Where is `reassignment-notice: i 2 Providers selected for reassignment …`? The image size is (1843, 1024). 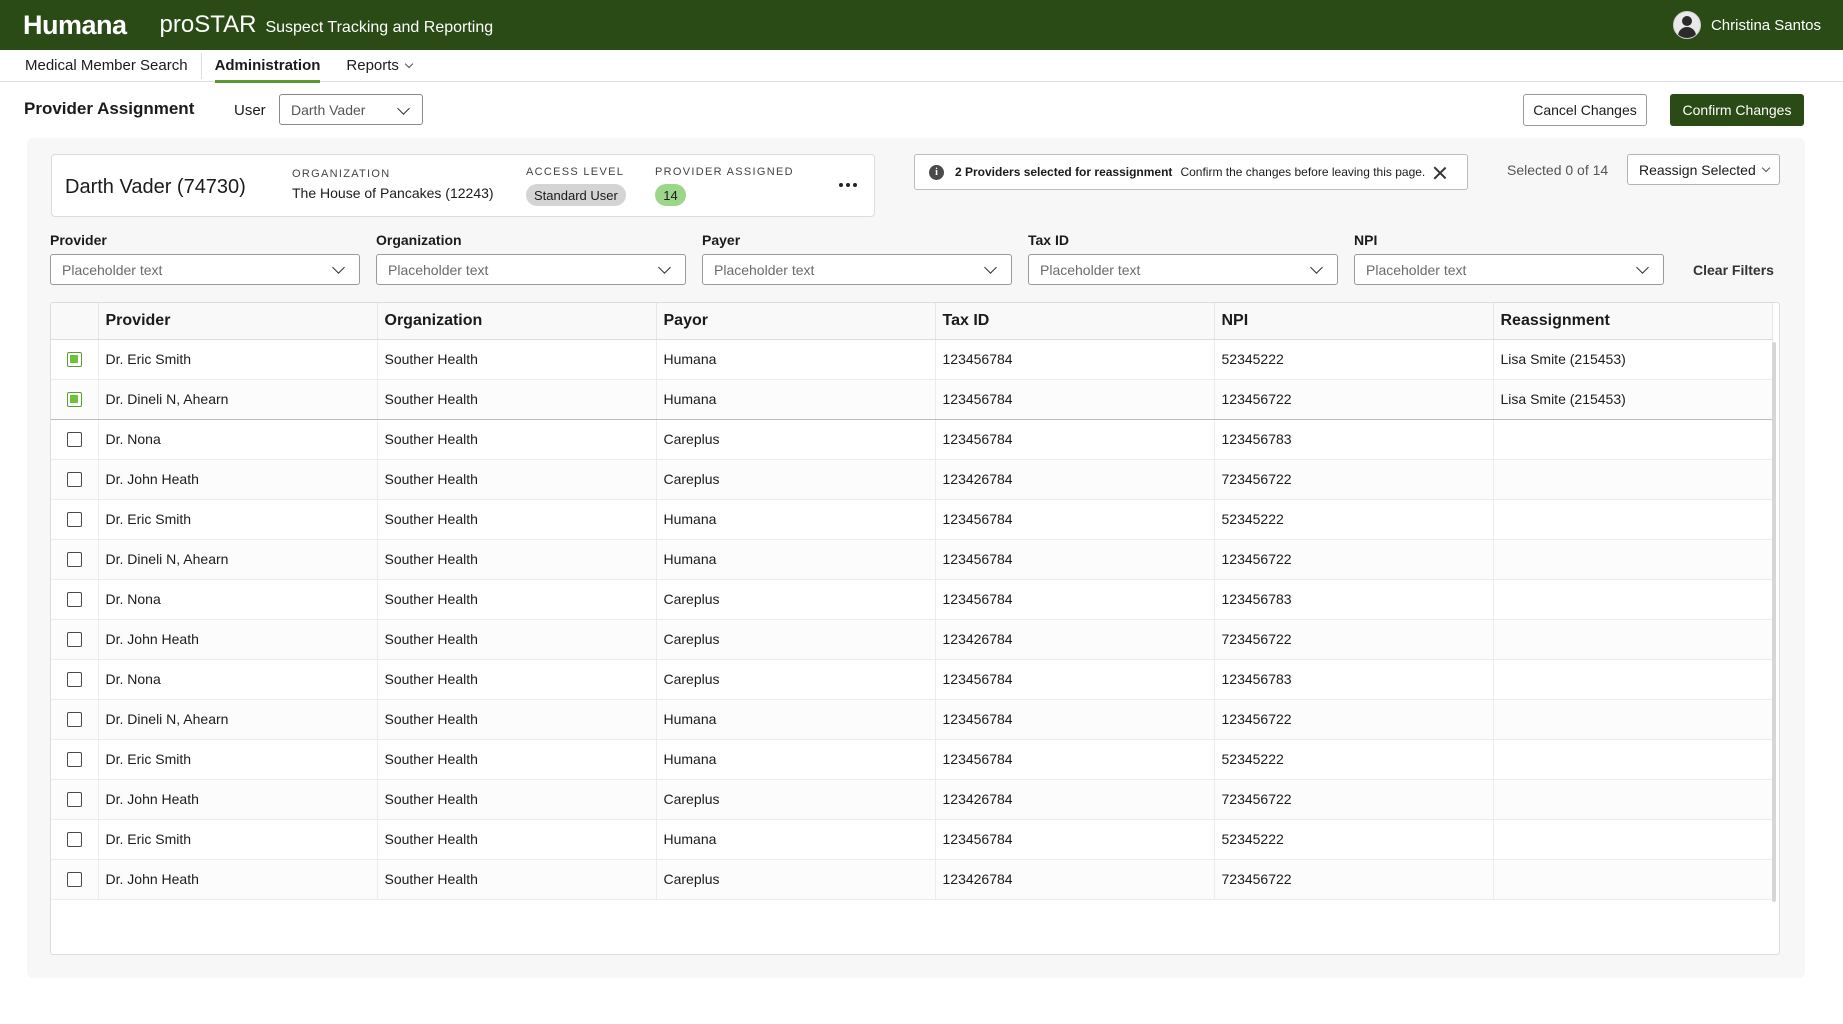
reassignment-notice: i 2 Providers selected for reassignment … is located at coordinates (1191, 172).